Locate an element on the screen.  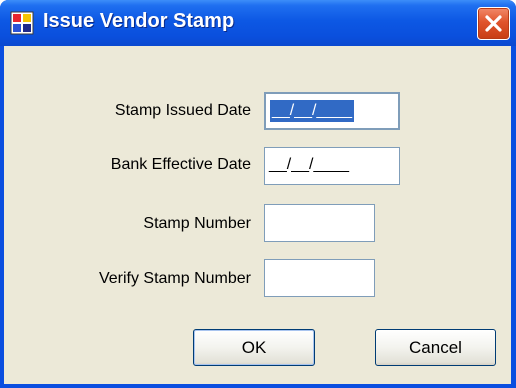
close-button is located at coordinates (493, 23).